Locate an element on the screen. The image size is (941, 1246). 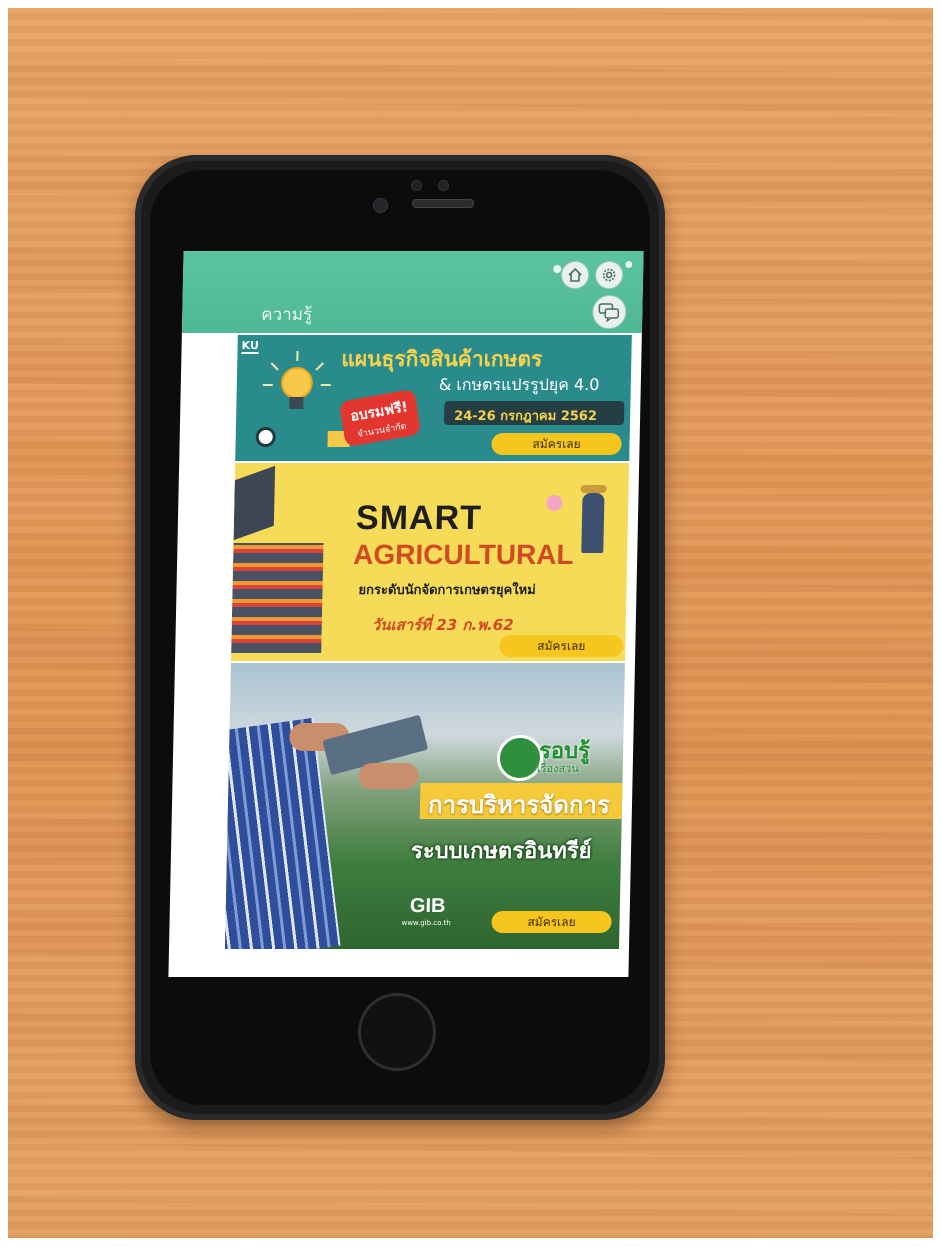
tag-line2: เรื่องสวน is located at coordinates (557, 768).